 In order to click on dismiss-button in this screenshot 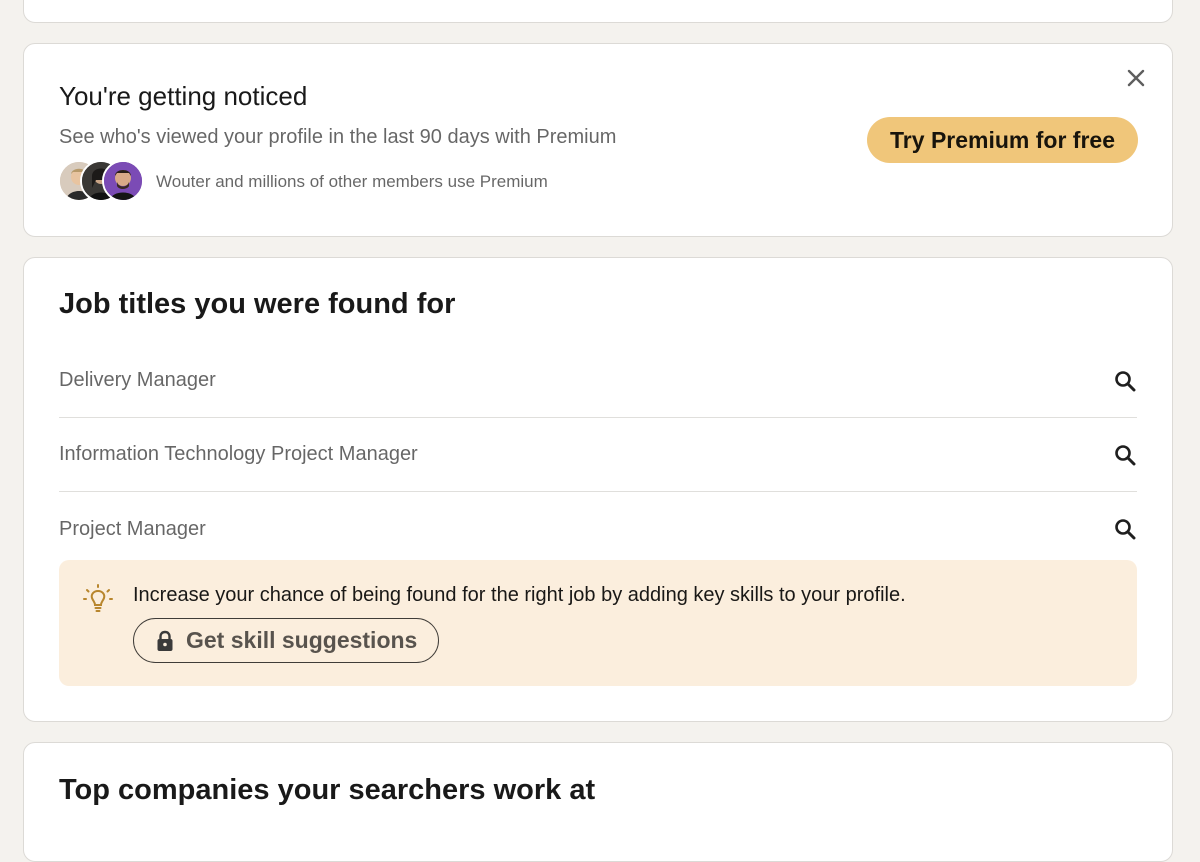, I will do `click(1136, 78)`.